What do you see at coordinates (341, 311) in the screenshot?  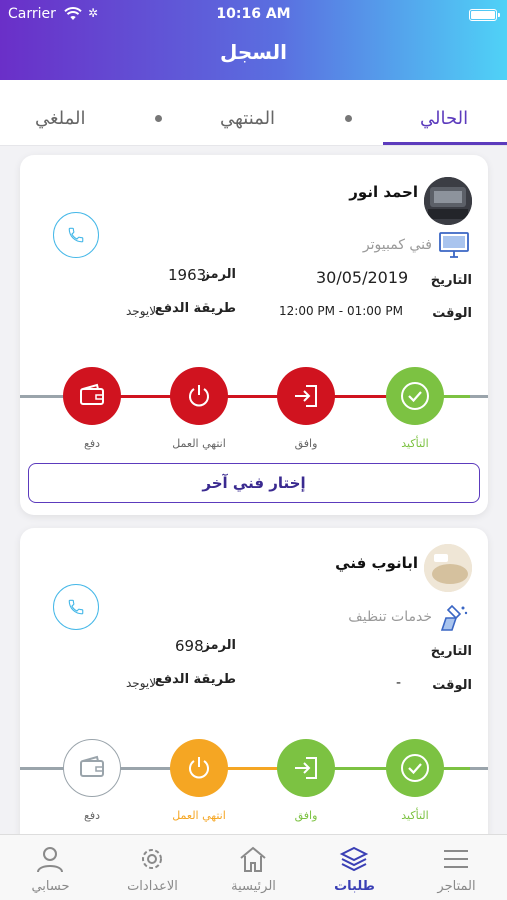 I see `time-value: 12:00 PM - 01:00 PM` at bounding box center [341, 311].